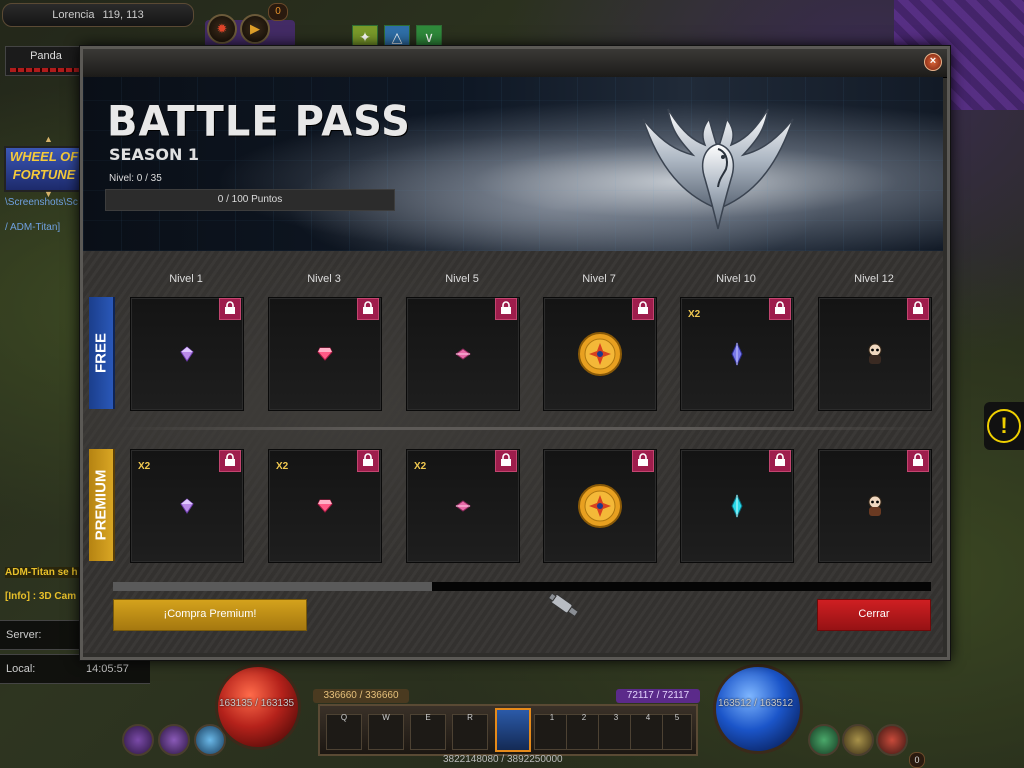  Describe the element at coordinates (123, 15) in the screenshot. I see `location-coords: 119, 113` at that location.